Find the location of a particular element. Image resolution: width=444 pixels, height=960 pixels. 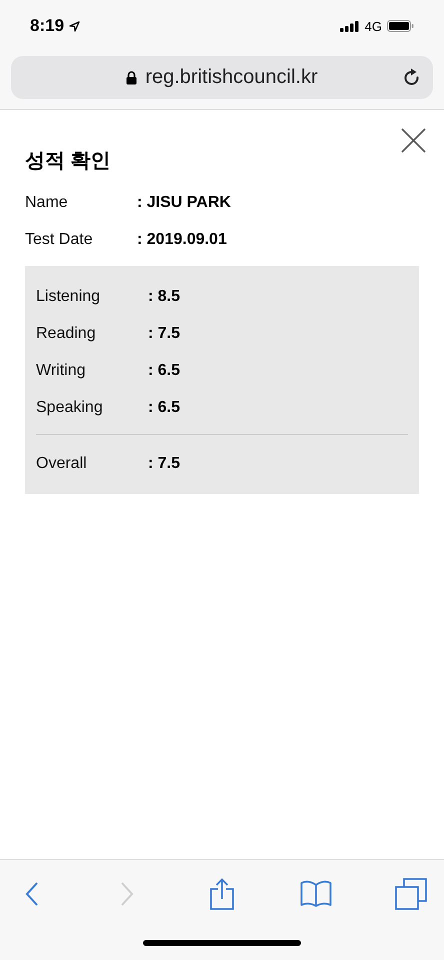

chevron-left-icon is located at coordinates (32, 894).